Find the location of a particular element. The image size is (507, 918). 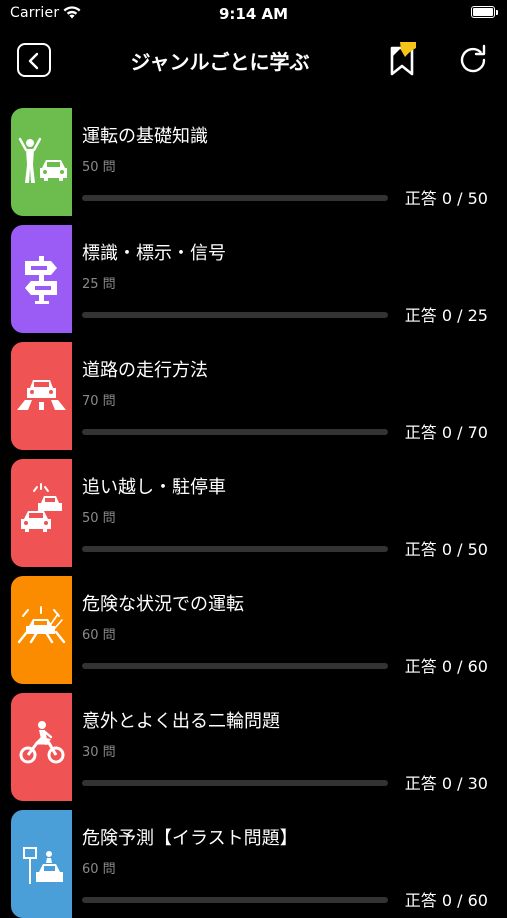

question-count: 30 問 is located at coordinates (99, 752).